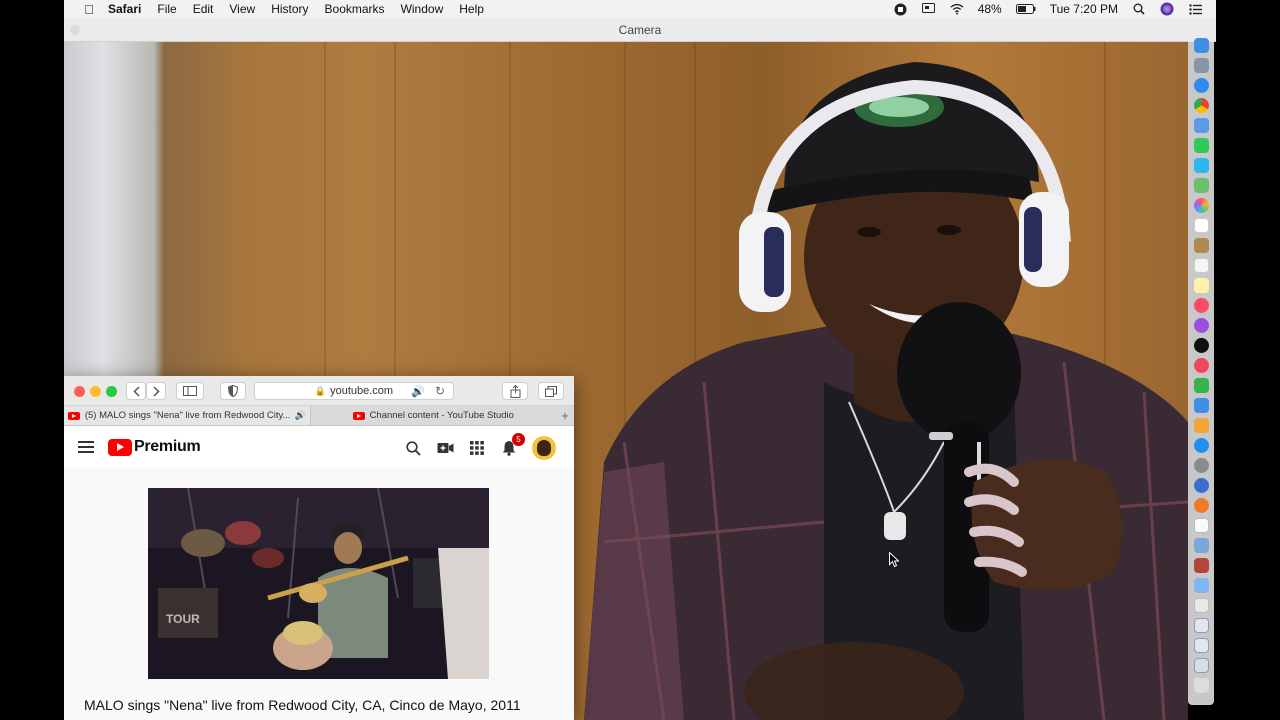  I want to click on photos-icon, so click(1201, 205).